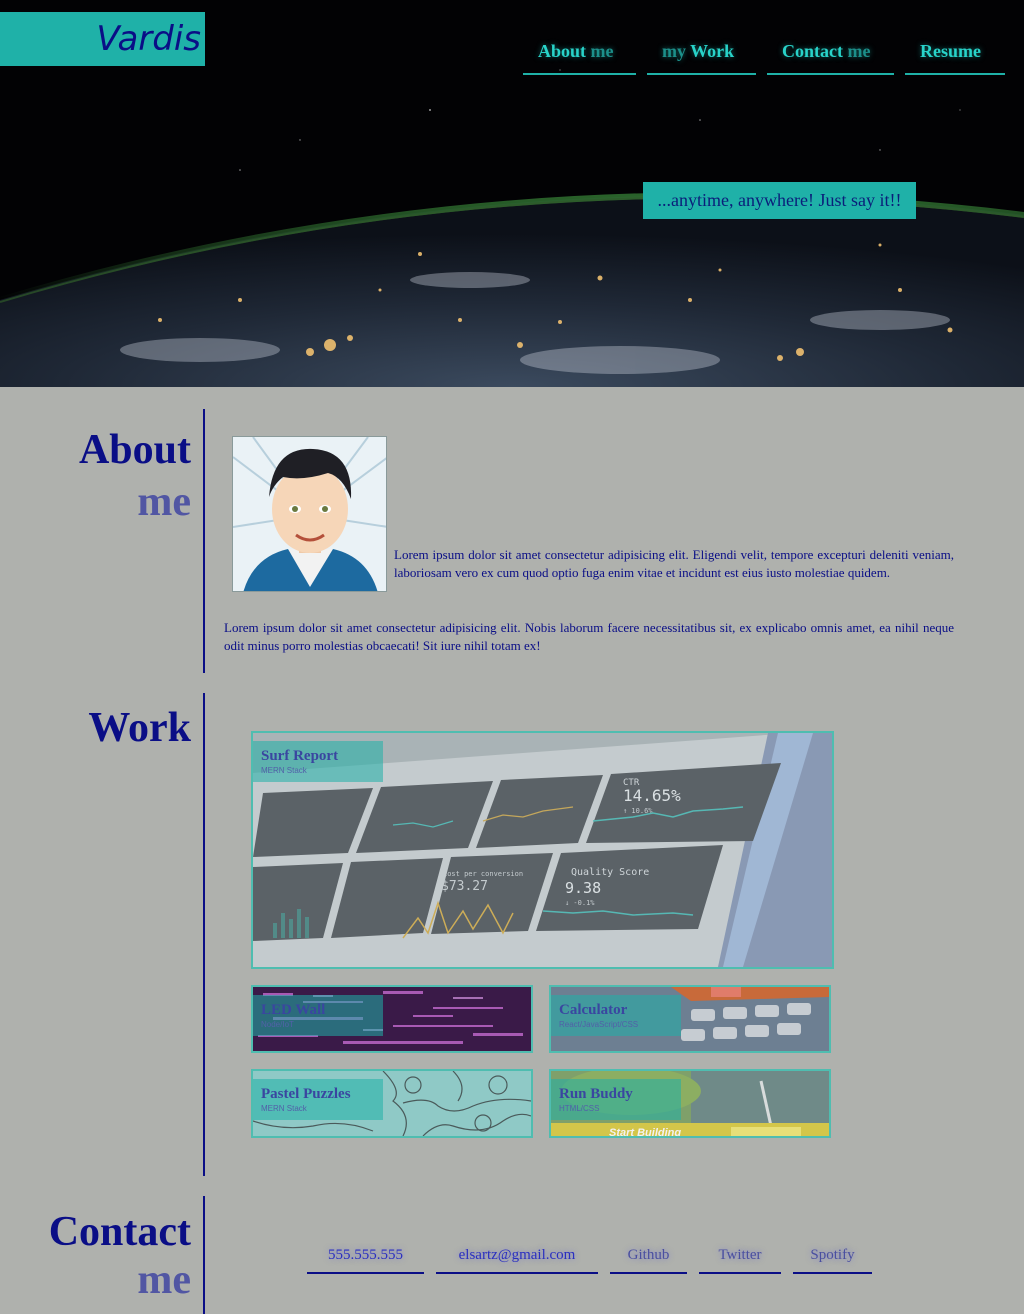  I want to click on run-buddy-banner: Start Building, so click(645, 1131).